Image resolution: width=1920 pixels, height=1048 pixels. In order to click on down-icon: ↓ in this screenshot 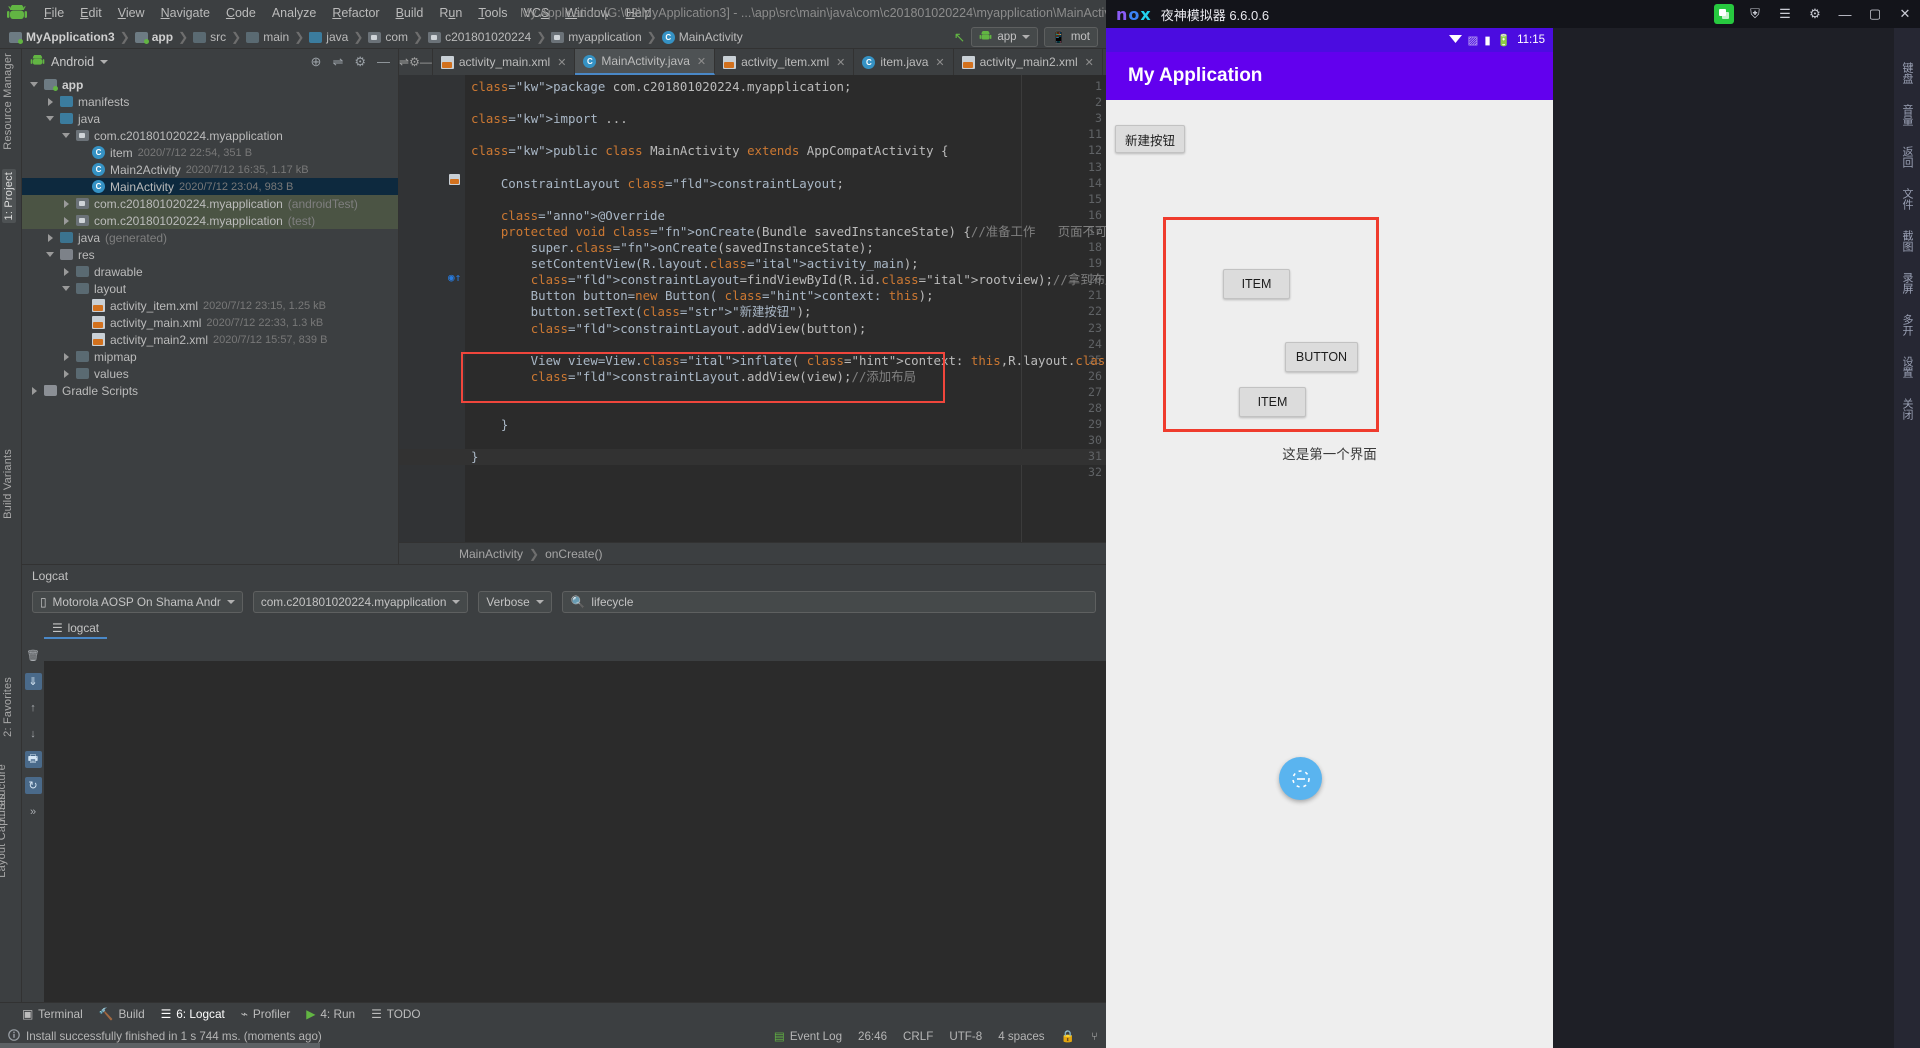, I will do `click(33, 733)`.